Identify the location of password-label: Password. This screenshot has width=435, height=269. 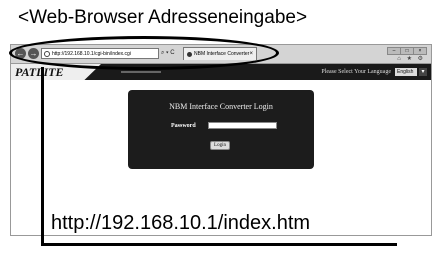
(183, 126).